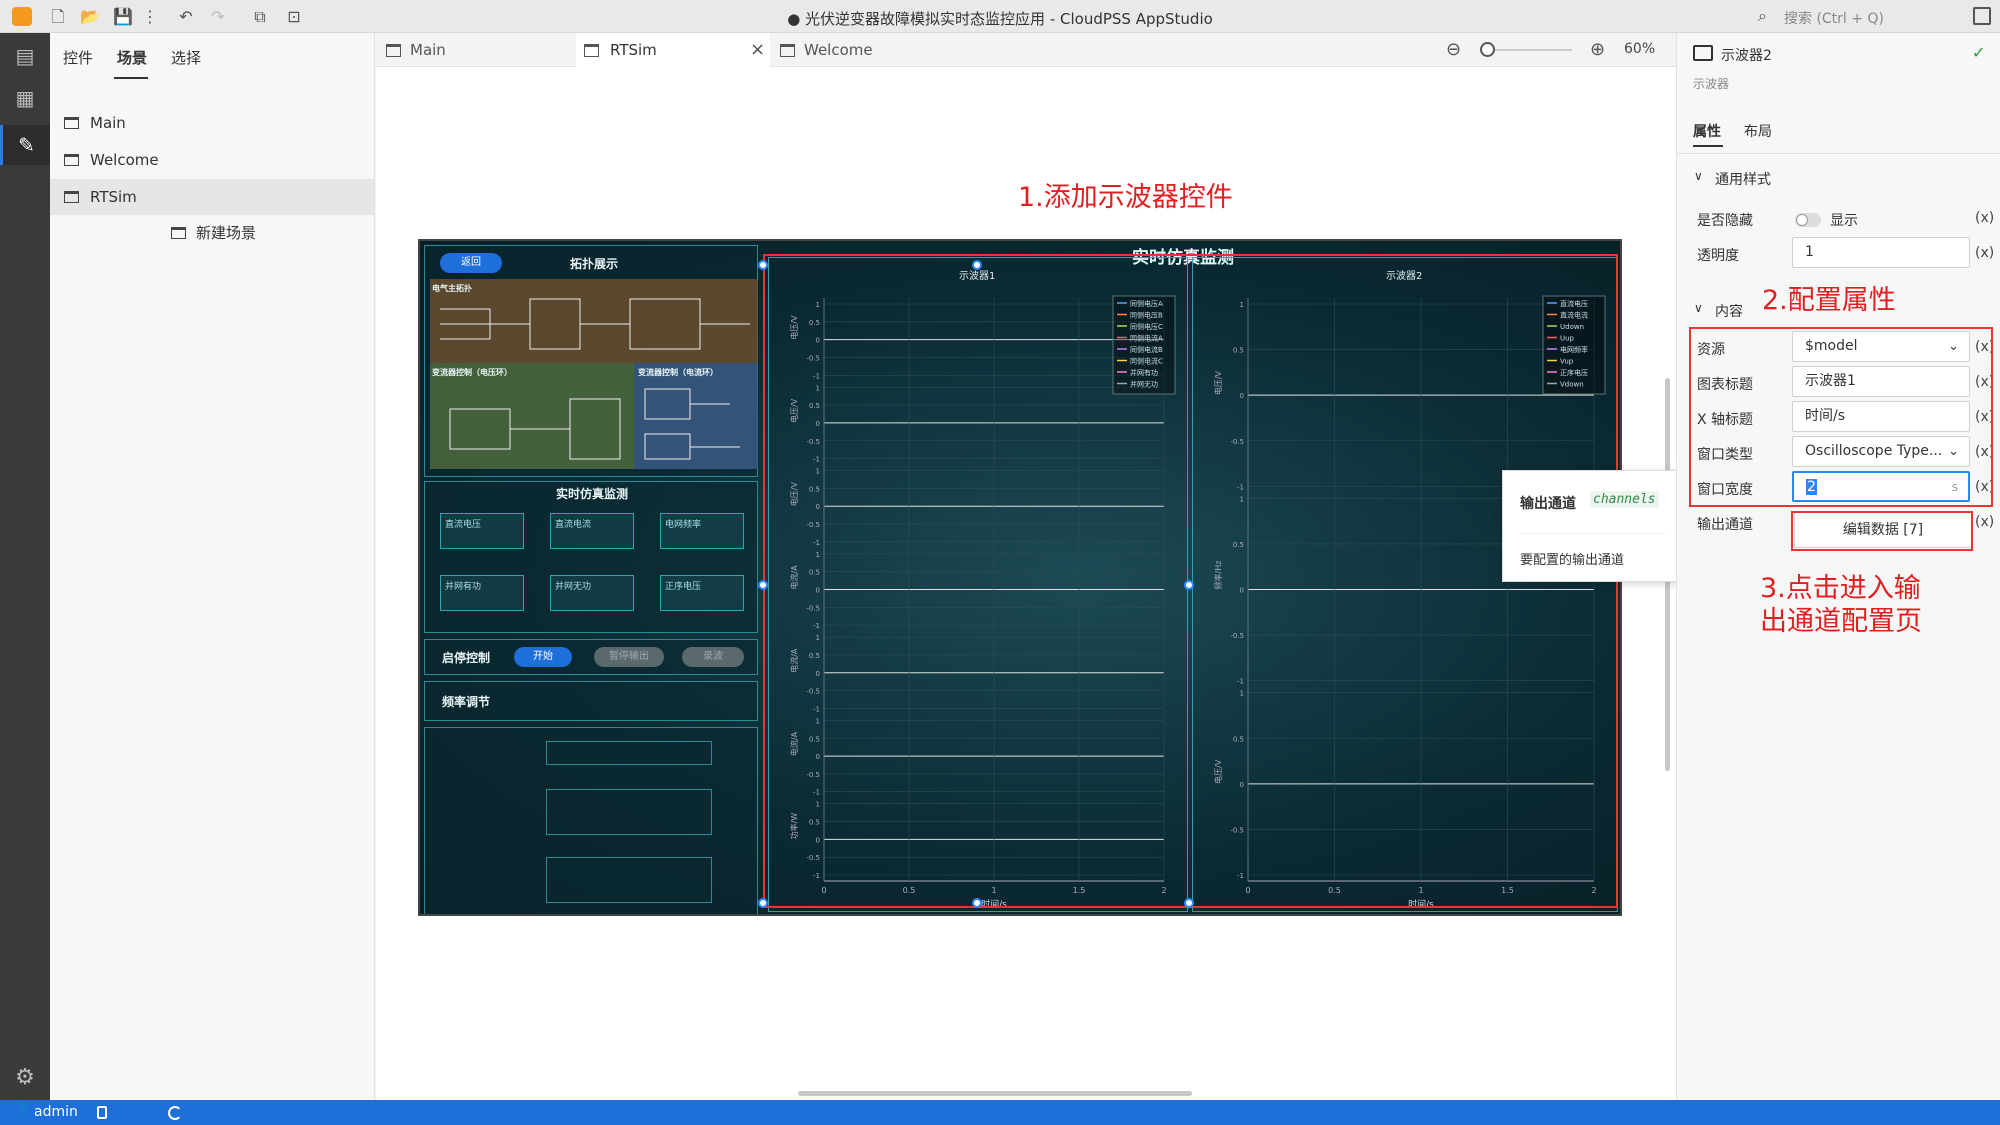 The width and height of the screenshot is (2000, 1125). Describe the element at coordinates (1718, 256) in the screenshot. I see `opacity-label: 透明度` at that location.